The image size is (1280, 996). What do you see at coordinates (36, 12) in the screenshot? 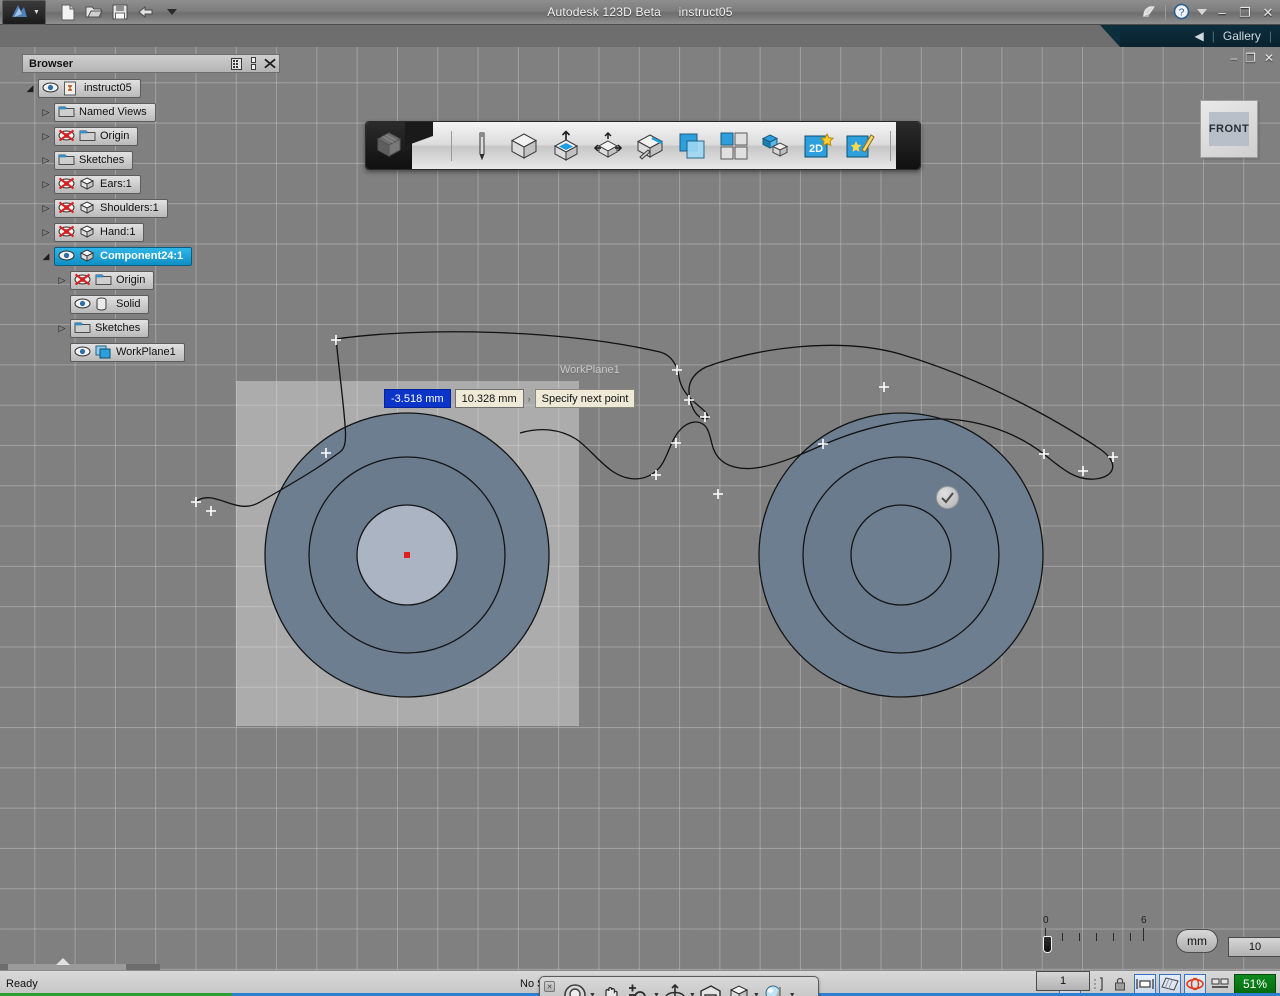
I see `app-logo-caret-icon: ▼` at bounding box center [36, 12].